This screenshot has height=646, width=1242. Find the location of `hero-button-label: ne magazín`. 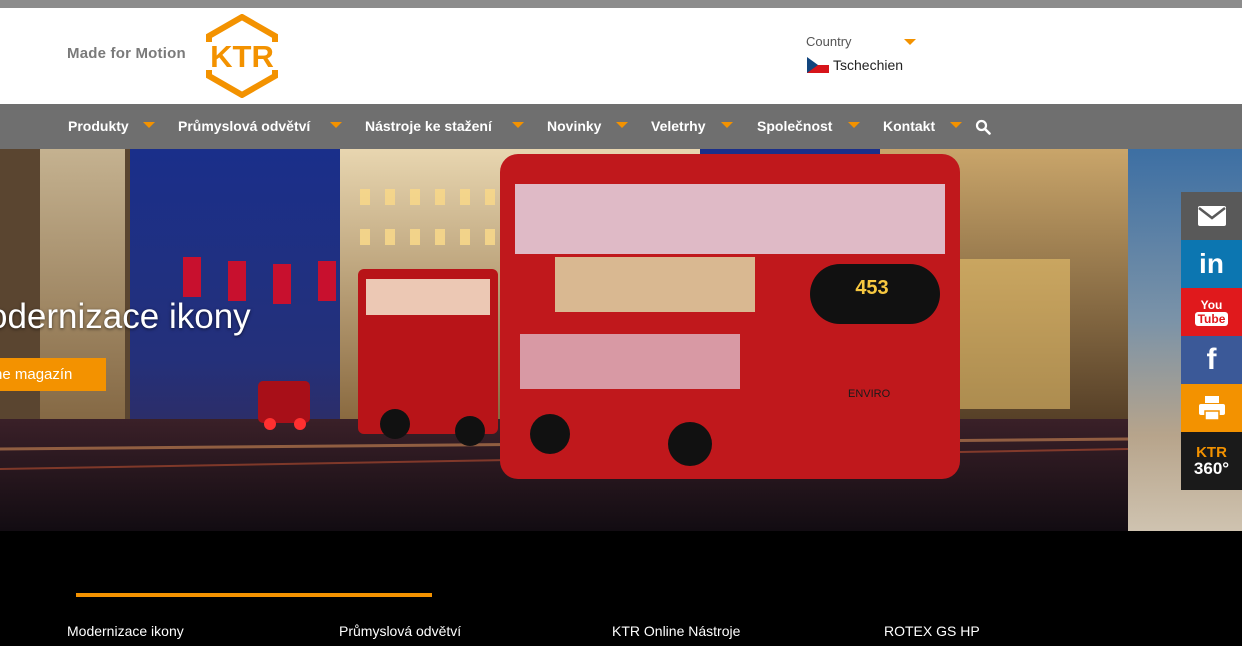

hero-button-label: ne magazín is located at coordinates (36, 374).